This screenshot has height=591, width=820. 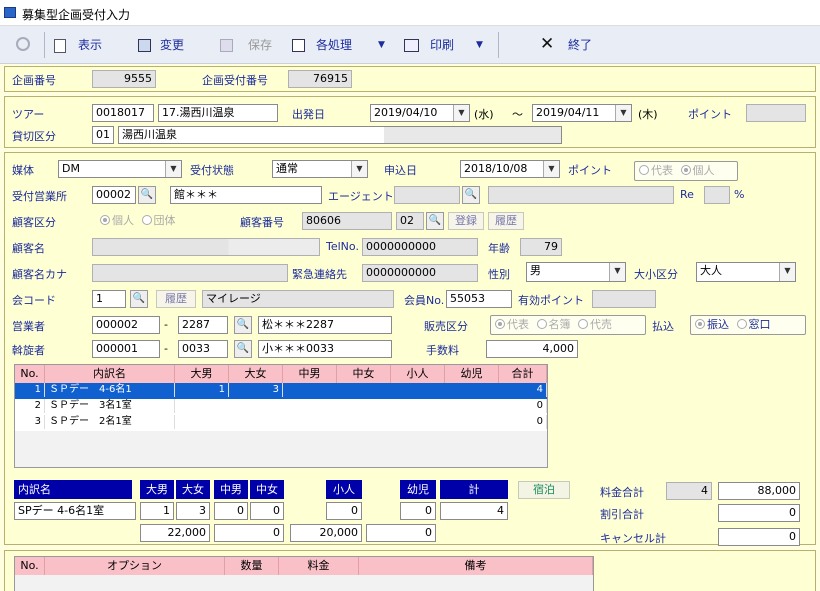 What do you see at coordinates (206, 247) in the screenshot?
I see `cust-name` at bounding box center [206, 247].